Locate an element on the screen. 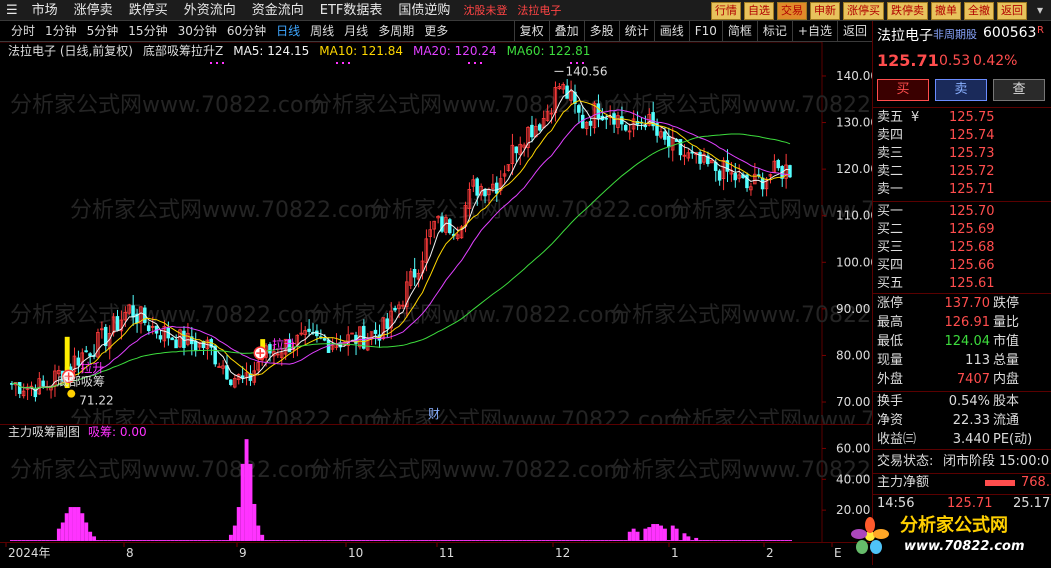 Image resolution: width=1051 pixels, height=568 pixels. watchlist-button: 自选 is located at coordinates (759, 11).